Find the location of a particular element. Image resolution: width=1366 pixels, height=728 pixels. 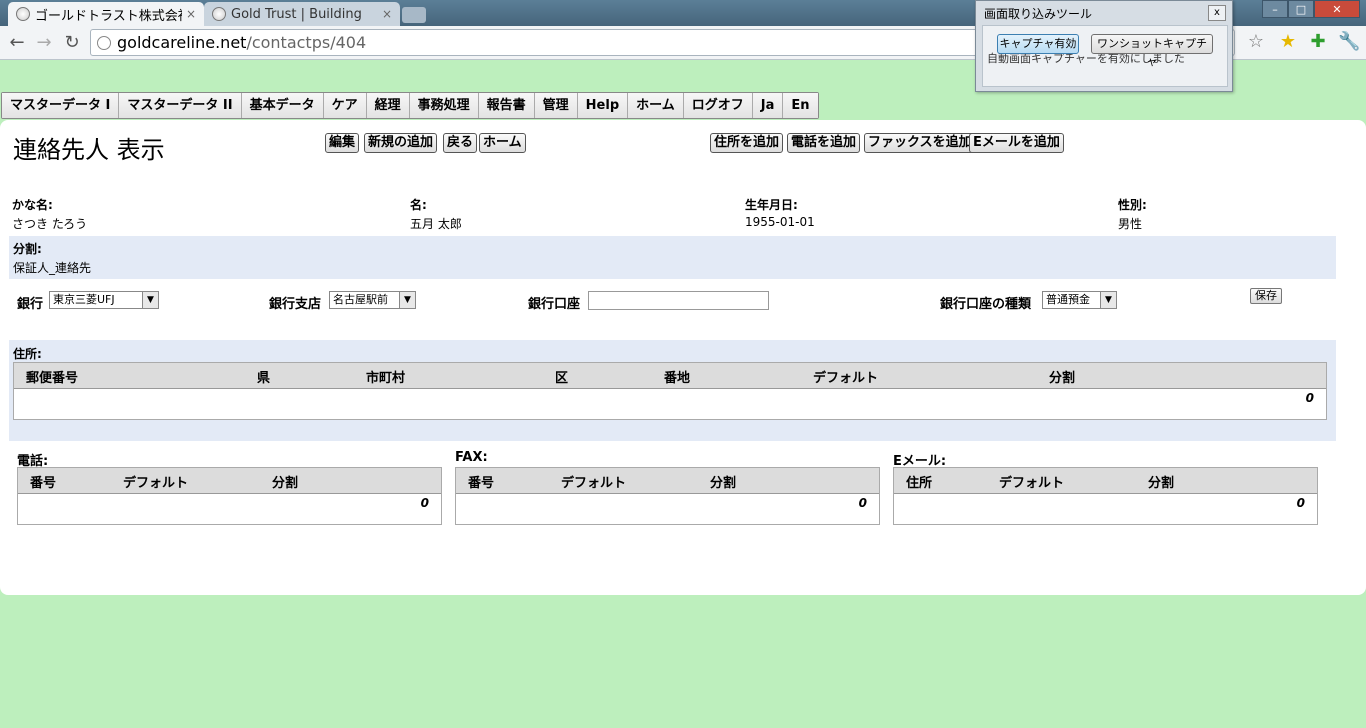

menu-home: ホーム is located at coordinates (656, 105).